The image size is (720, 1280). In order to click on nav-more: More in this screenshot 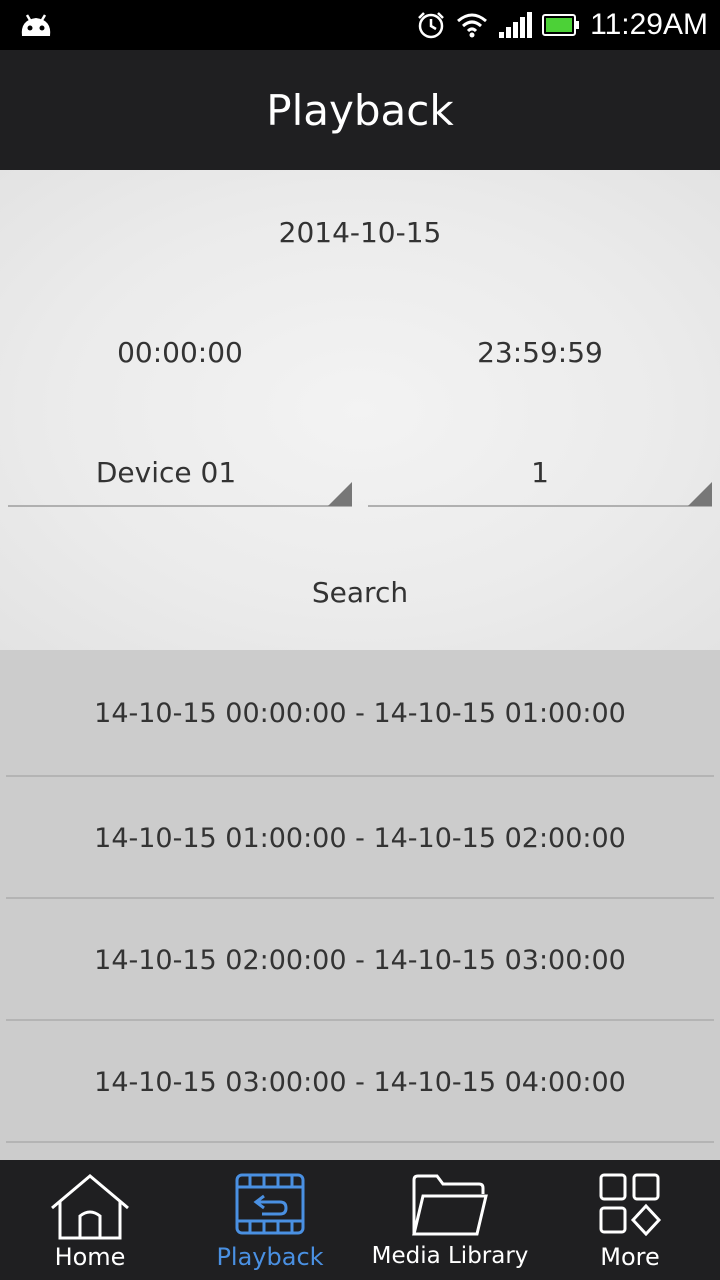, I will do `click(630, 1220)`.